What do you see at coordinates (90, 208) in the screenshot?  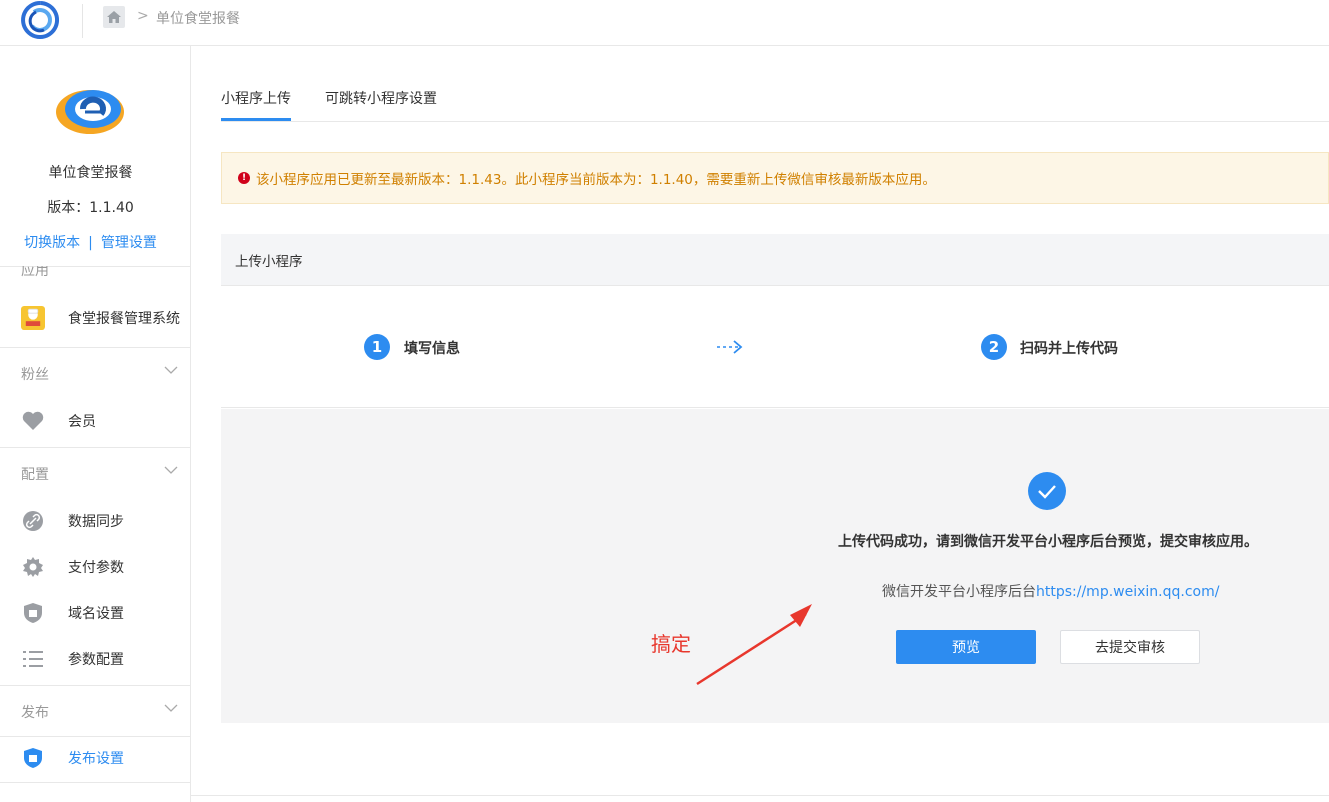 I see `app-version: 版本：1.1.40` at bounding box center [90, 208].